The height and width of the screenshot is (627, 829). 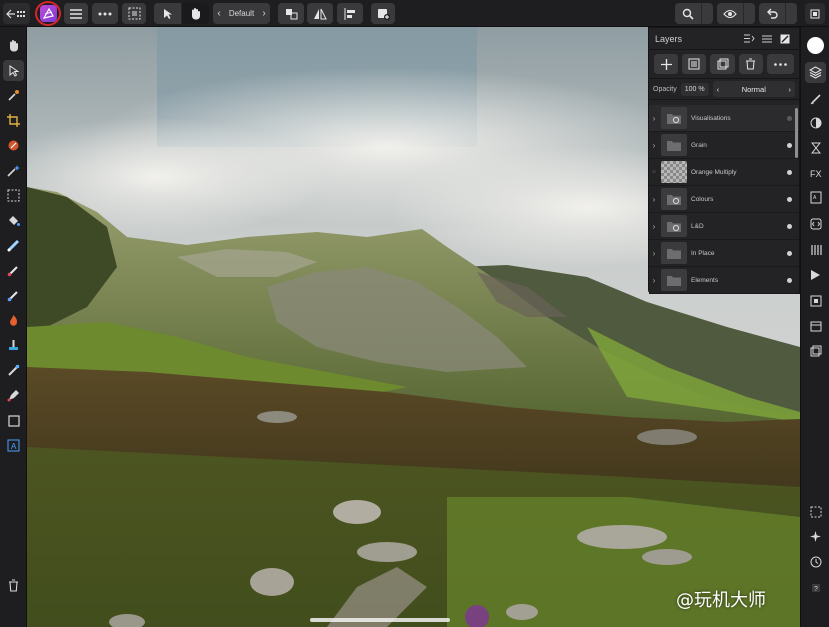 I want to click on opacity-value: 100 %, so click(x=694, y=89).